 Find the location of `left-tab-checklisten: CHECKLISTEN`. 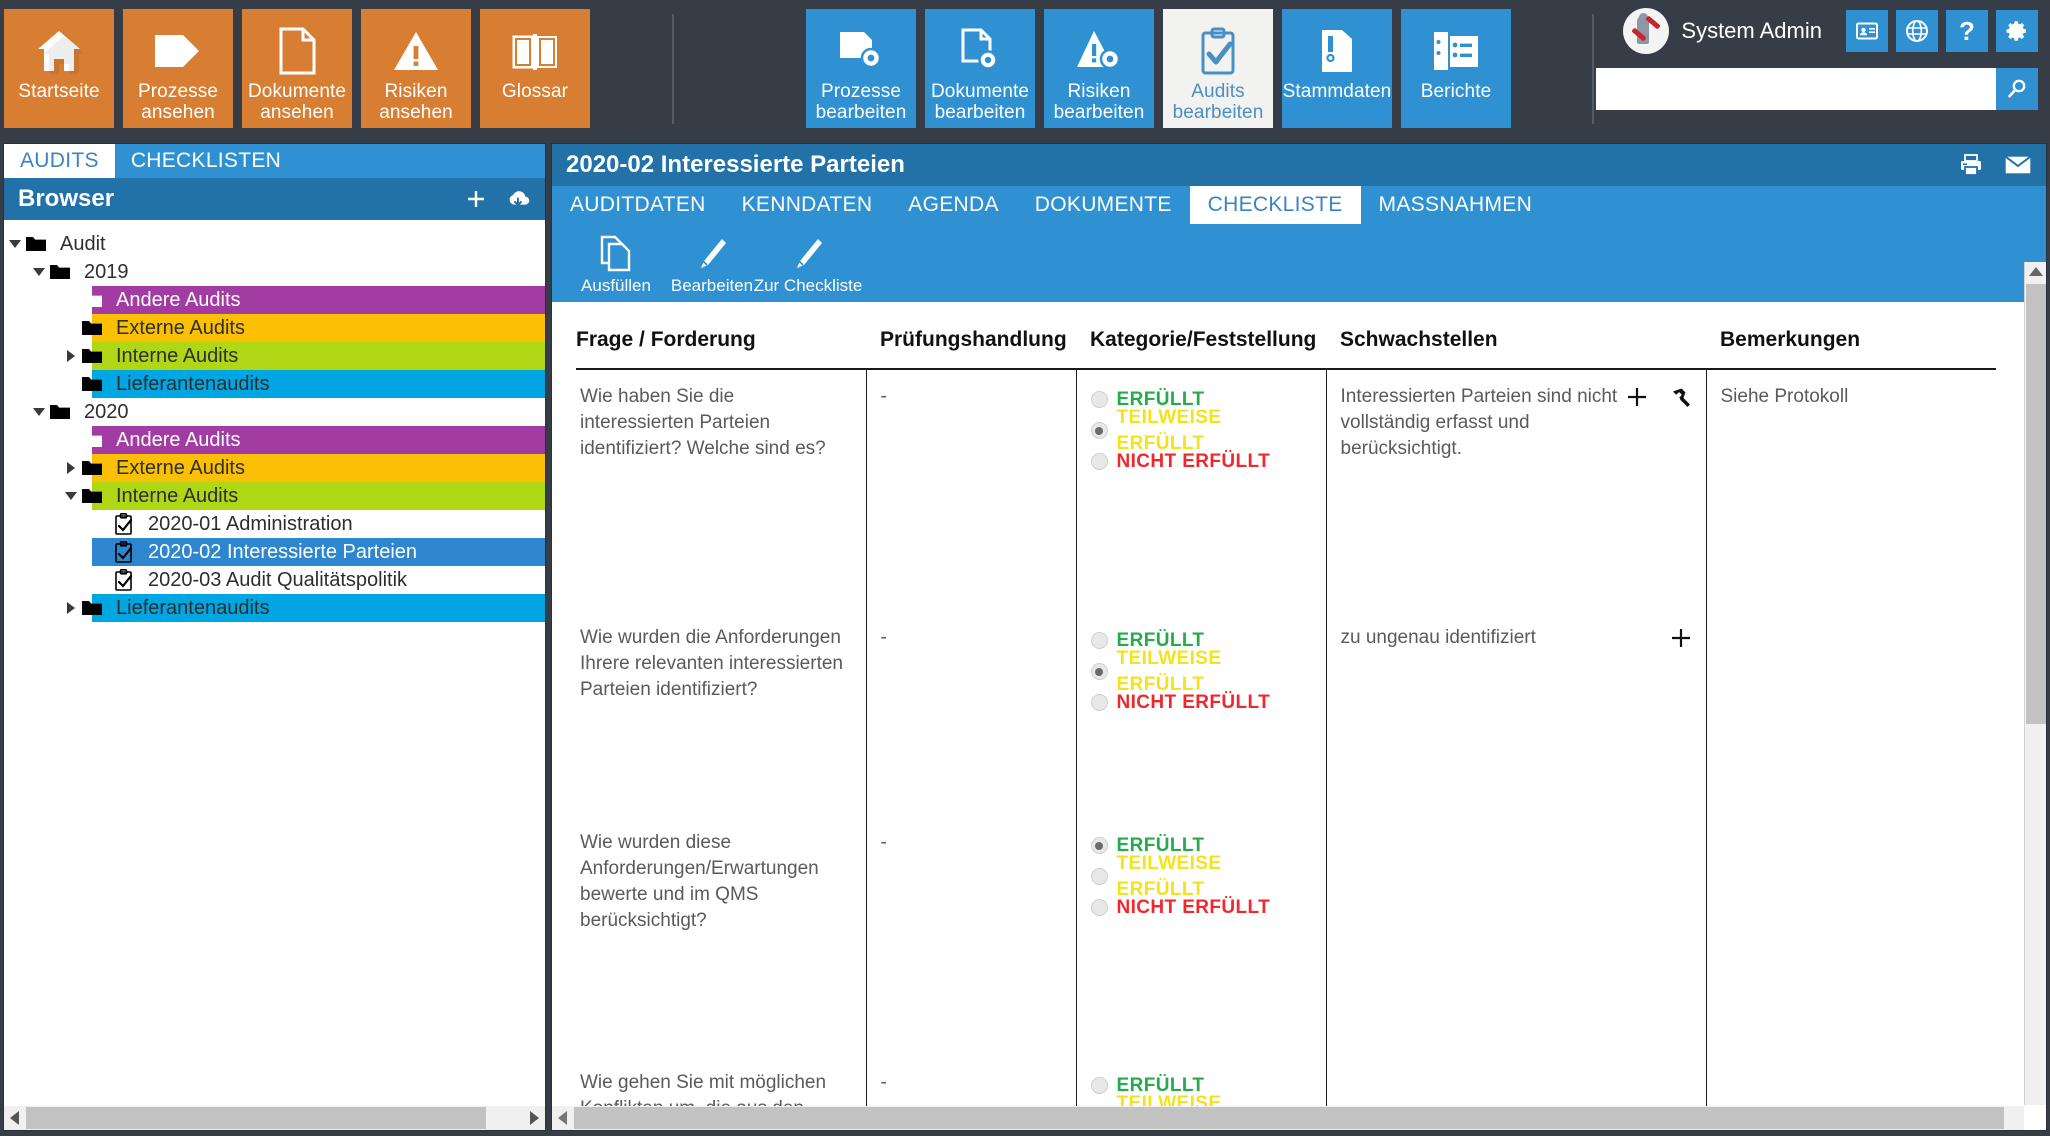

left-tab-checklisten: CHECKLISTEN is located at coordinates (206, 161).